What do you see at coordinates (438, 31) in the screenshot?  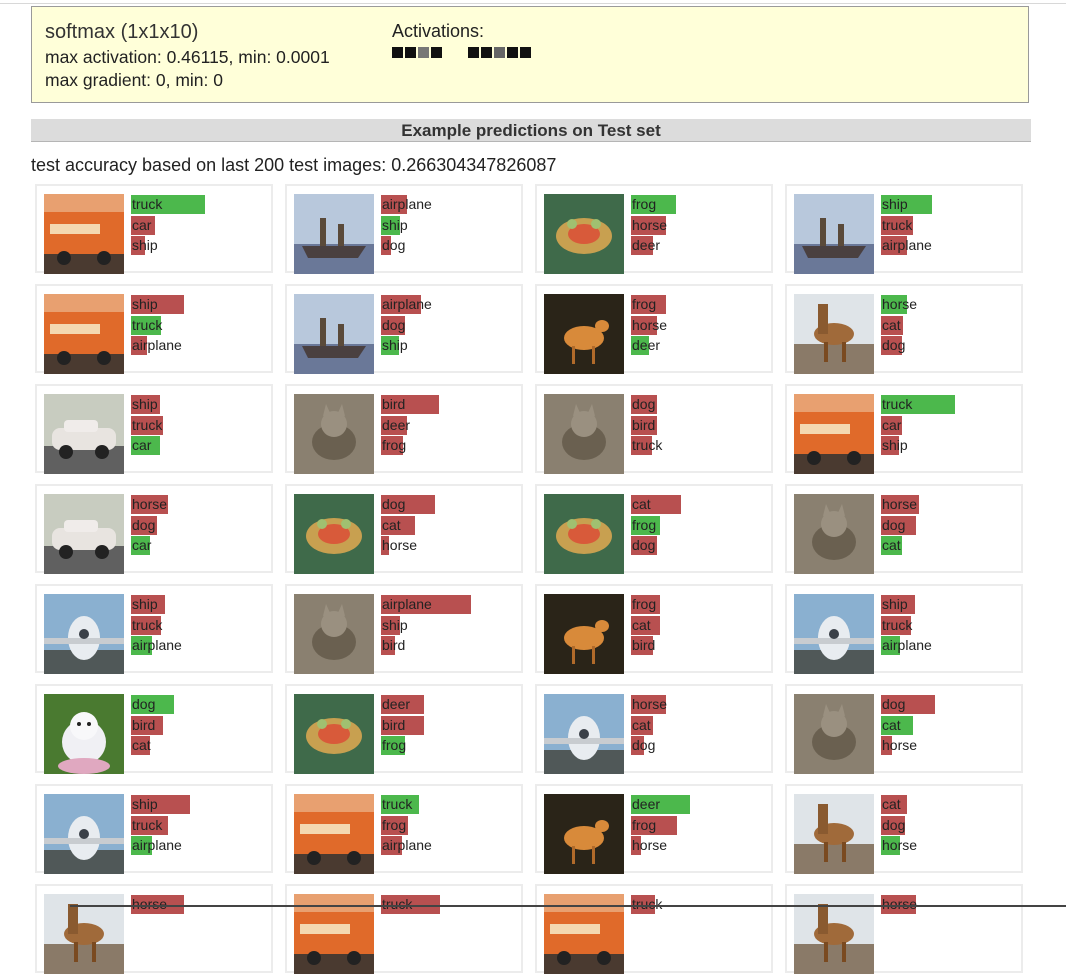 I see `activations-label: Activations:` at bounding box center [438, 31].